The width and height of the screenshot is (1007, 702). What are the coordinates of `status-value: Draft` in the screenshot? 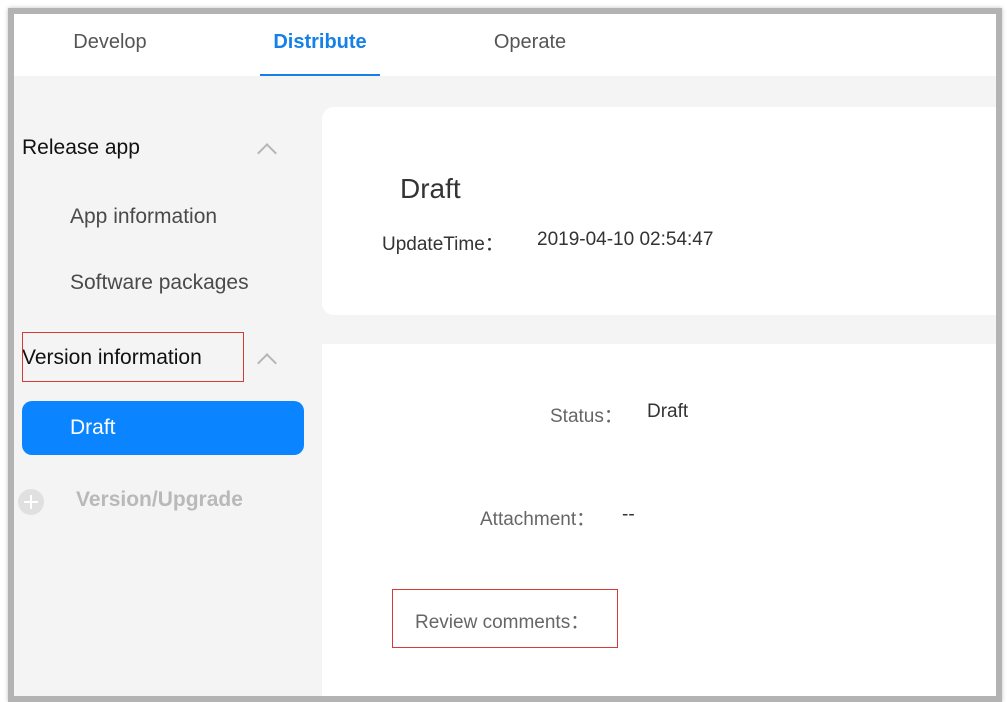 It's located at (668, 411).